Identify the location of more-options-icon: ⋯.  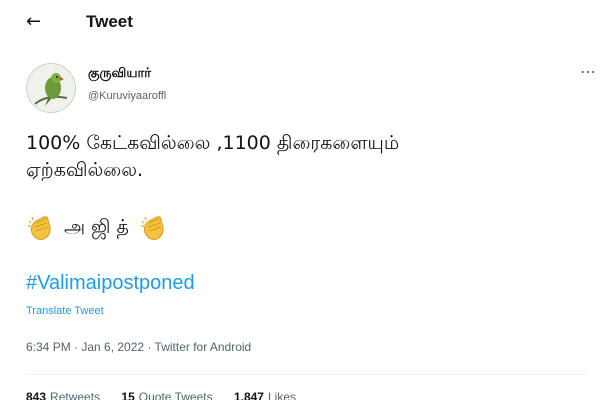
(588, 71).